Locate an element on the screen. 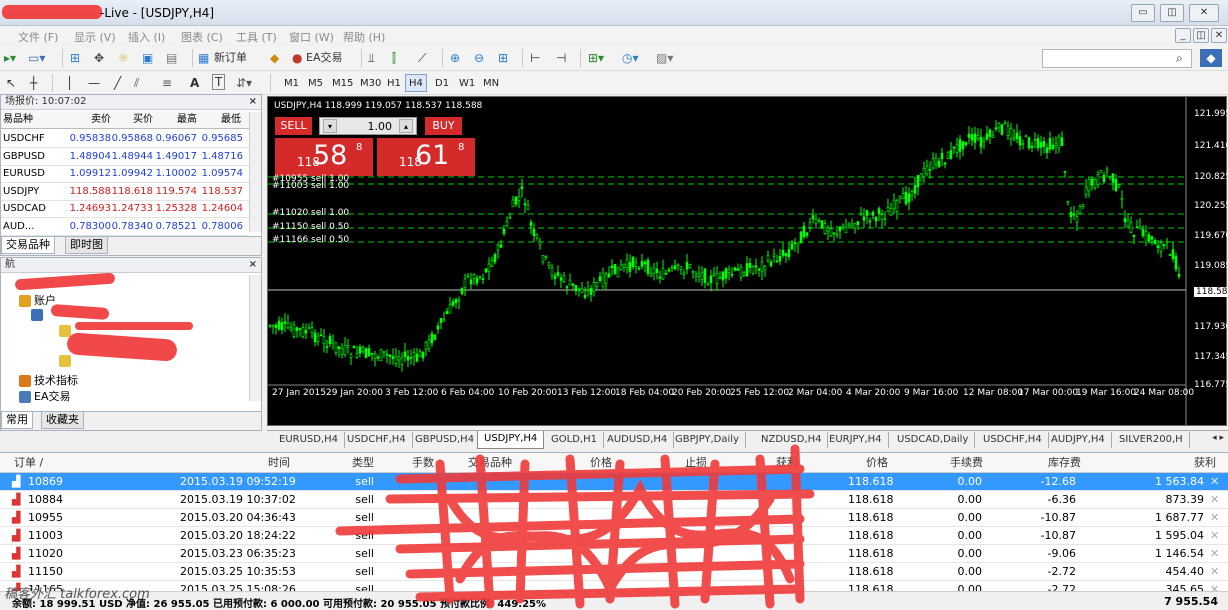 This screenshot has width=1228, height=610. column-symbol: 易品种 is located at coordinates (33, 120).